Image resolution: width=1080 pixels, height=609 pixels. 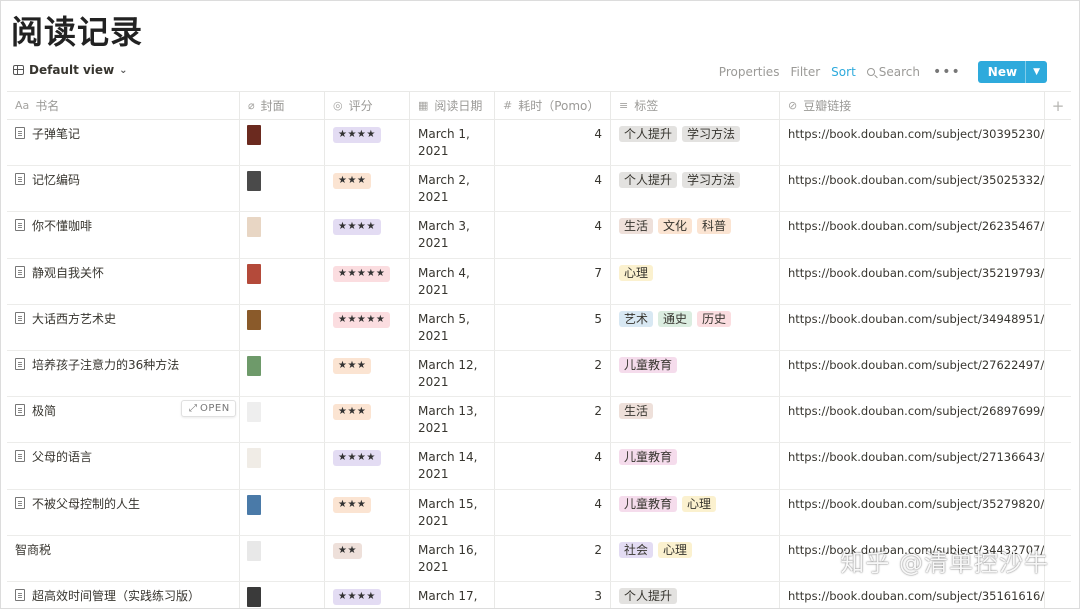 What do you see at coordinates (695, 420) in the screenshot?
I see `tags-cell: 生活` at bounding box center [695, 420].